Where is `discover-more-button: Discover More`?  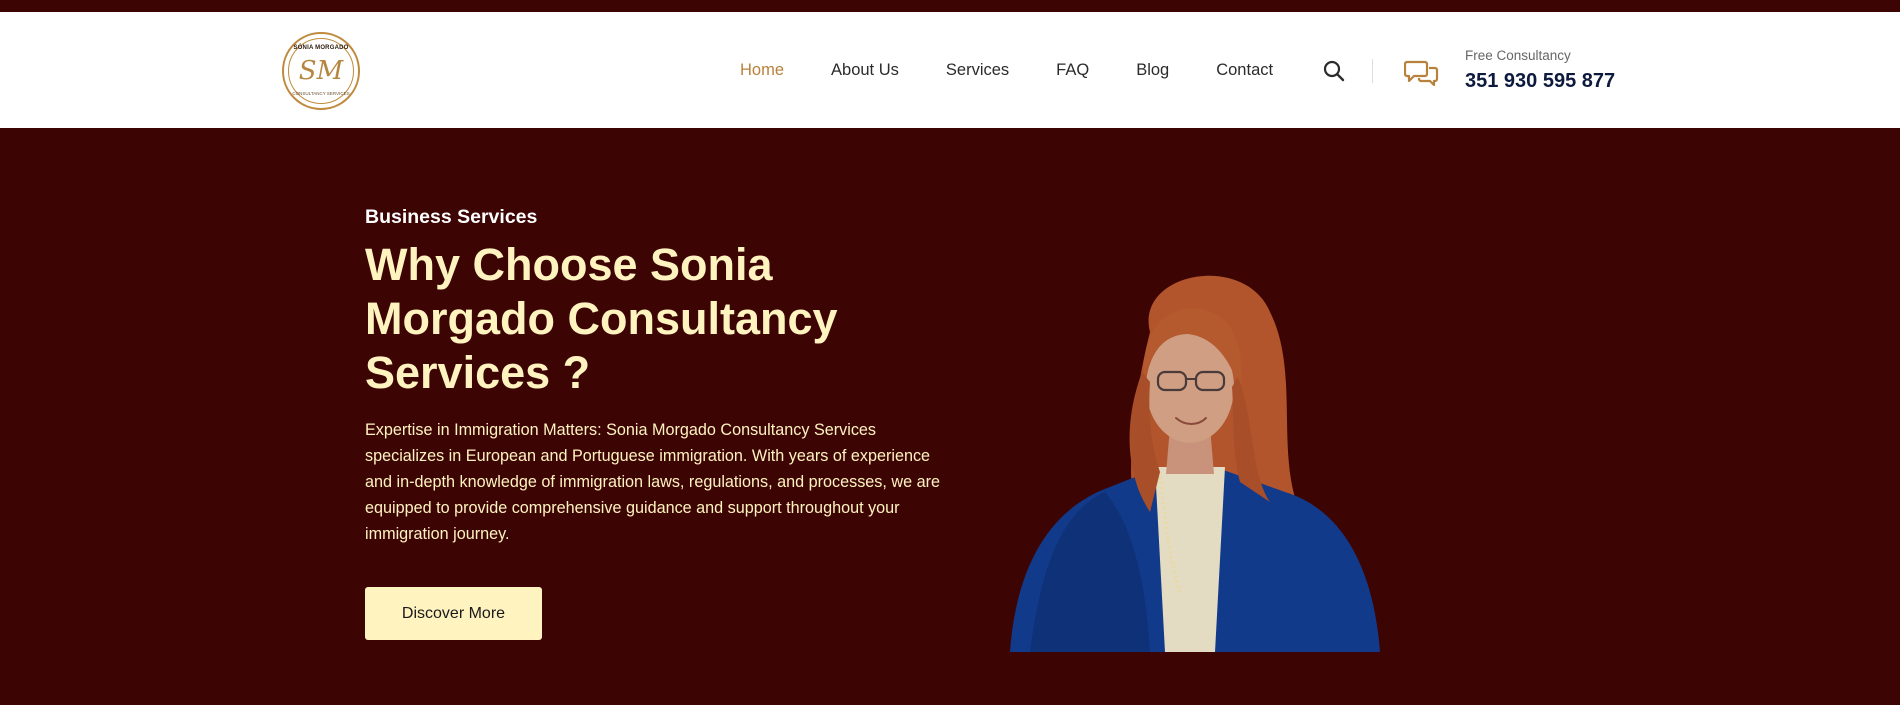 discover-more-button: Discover More is located at coordinates (453, 613).